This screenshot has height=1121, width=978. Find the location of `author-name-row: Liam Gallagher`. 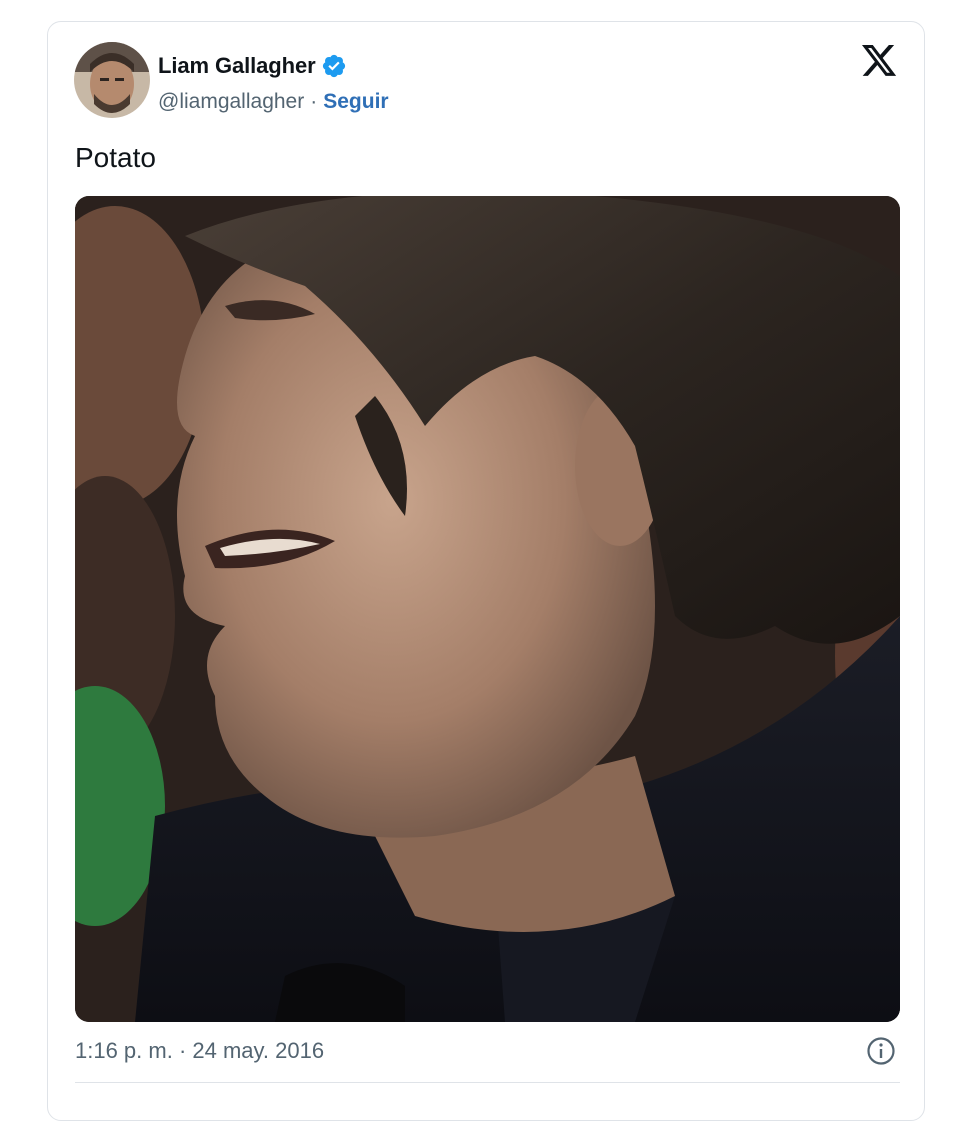

author-name-row: Liam Gallagher is located at coordinates (252, 66).